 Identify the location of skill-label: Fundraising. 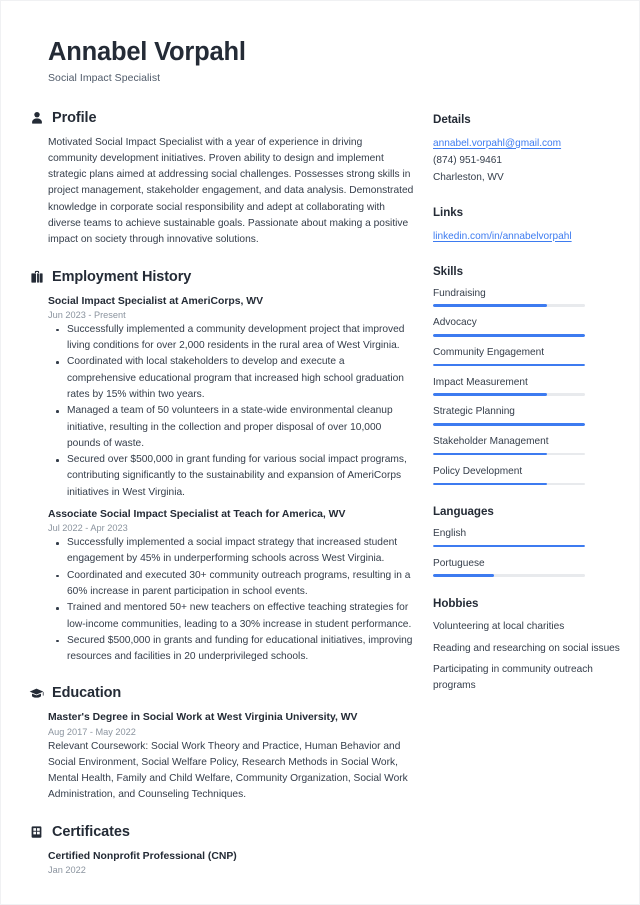
(459, 293).